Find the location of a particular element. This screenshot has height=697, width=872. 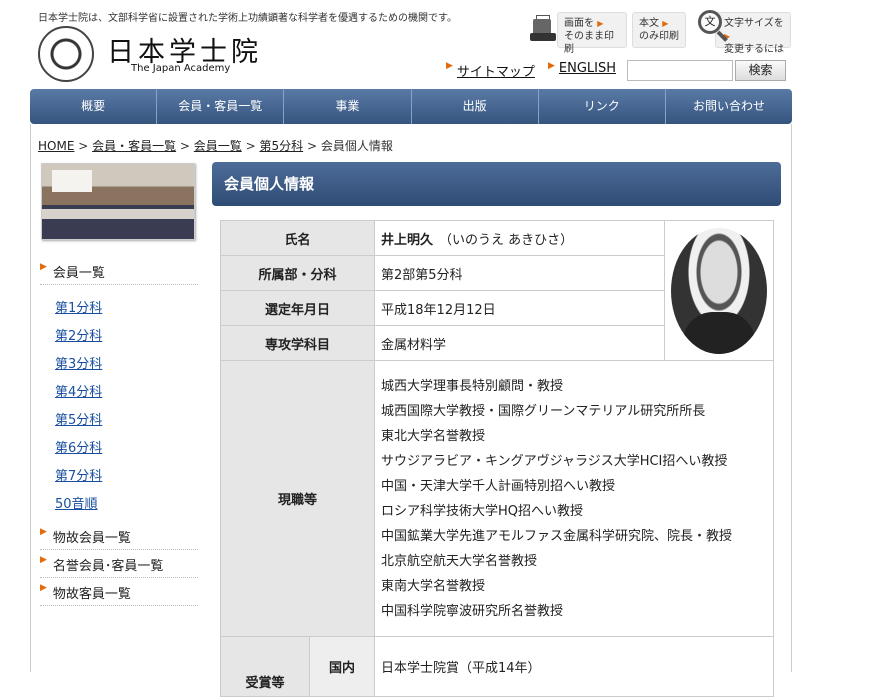

name-value: 井上明久 （いのうえ あきひさ） is located at coordinates (519, 238).